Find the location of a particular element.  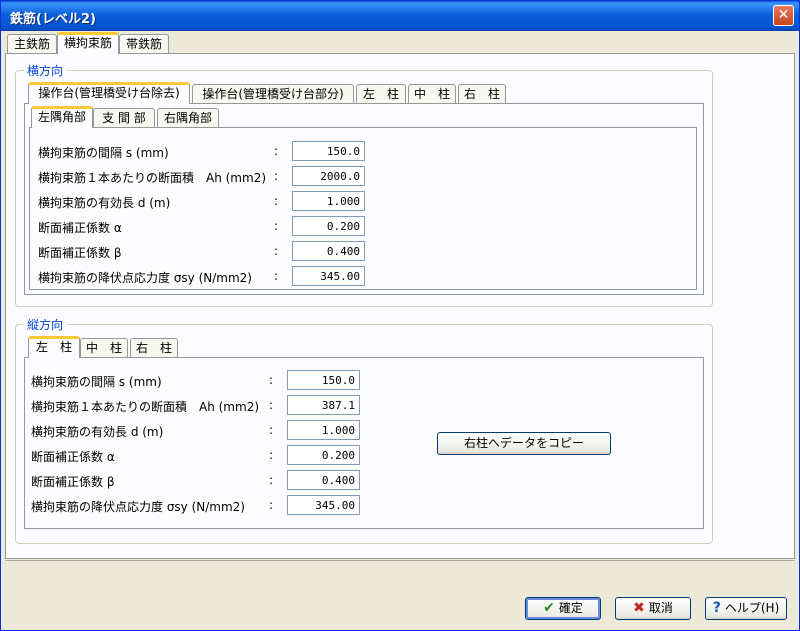

help-button: ? ヘルプ(H) is located at coordinates (746, 608).